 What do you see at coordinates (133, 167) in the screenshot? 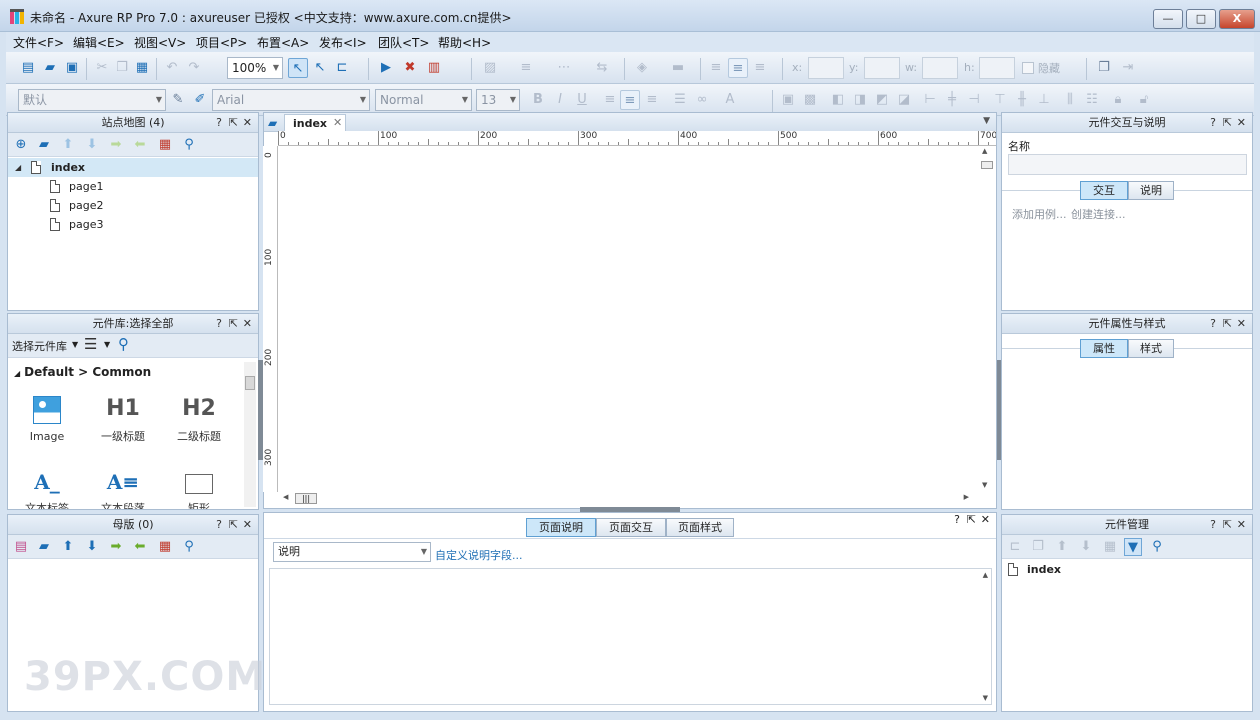
I see `sitemap-row-index: ◢ index` at bounding box center [133, 167].